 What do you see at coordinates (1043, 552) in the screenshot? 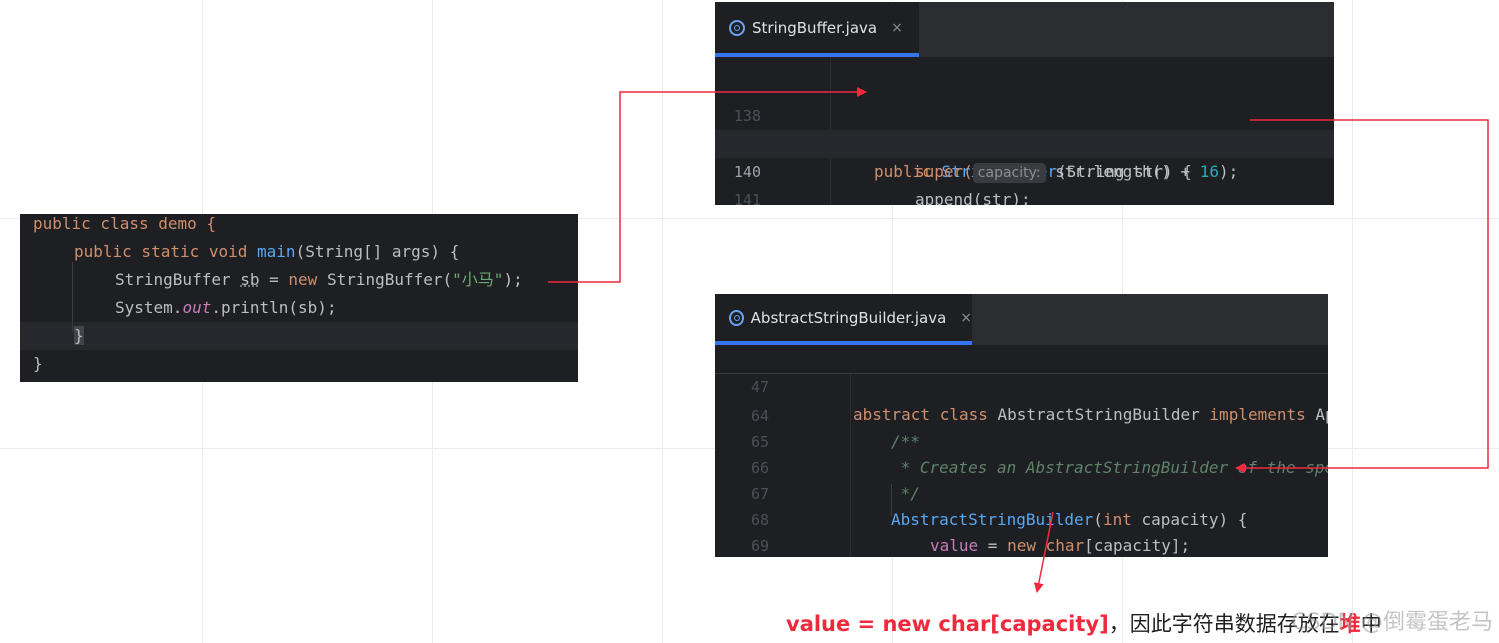
I see `arrow-to-caption` at bounding box center [1043, 552].